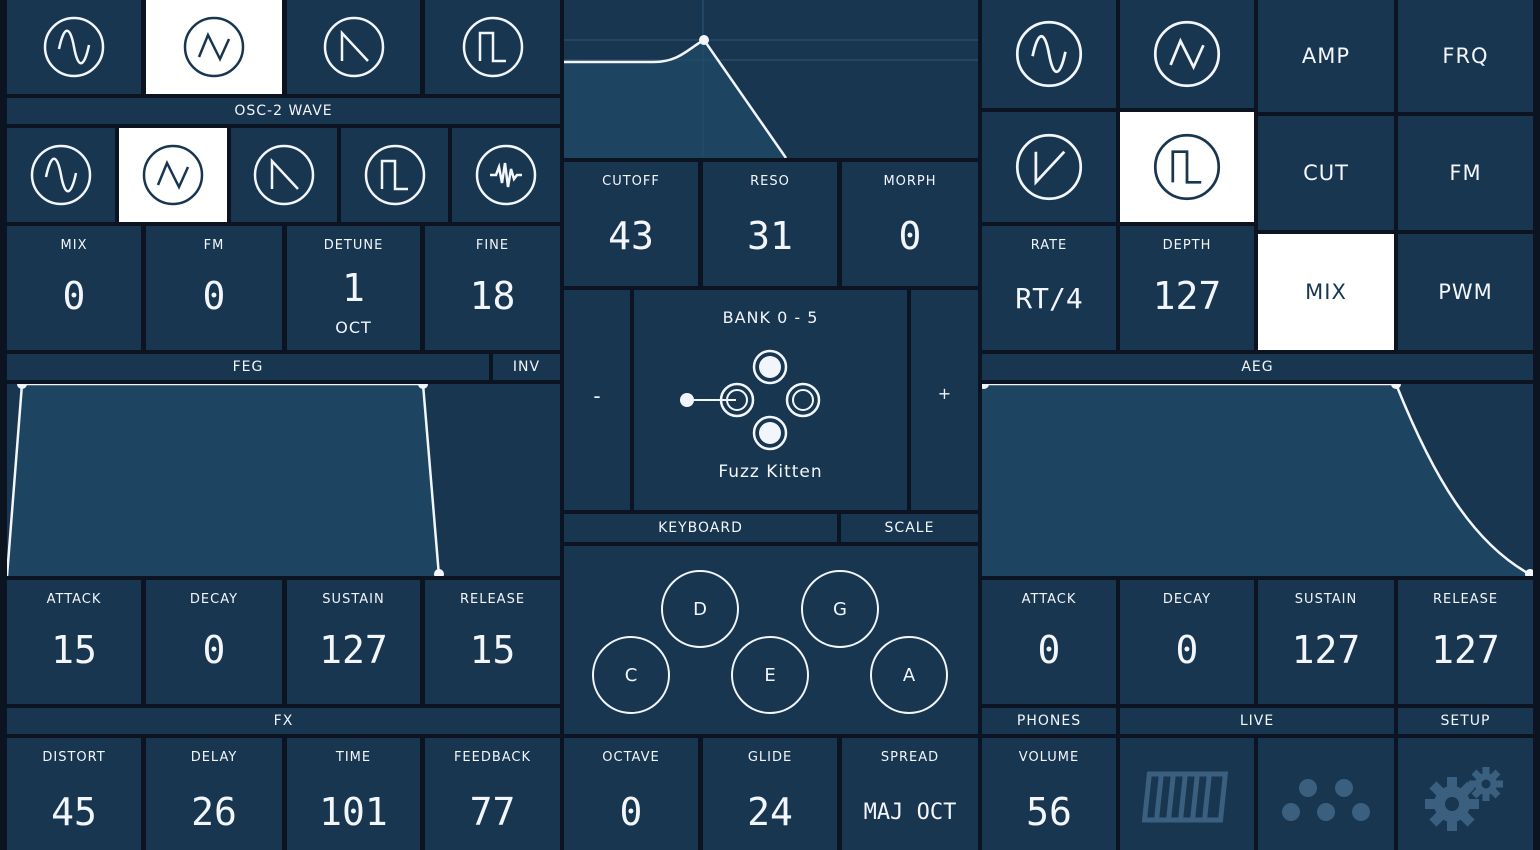 The height and width of the screenshot is (850, 1540). I want to click on feg-attack-label: ATTACK, so click(74, 599).